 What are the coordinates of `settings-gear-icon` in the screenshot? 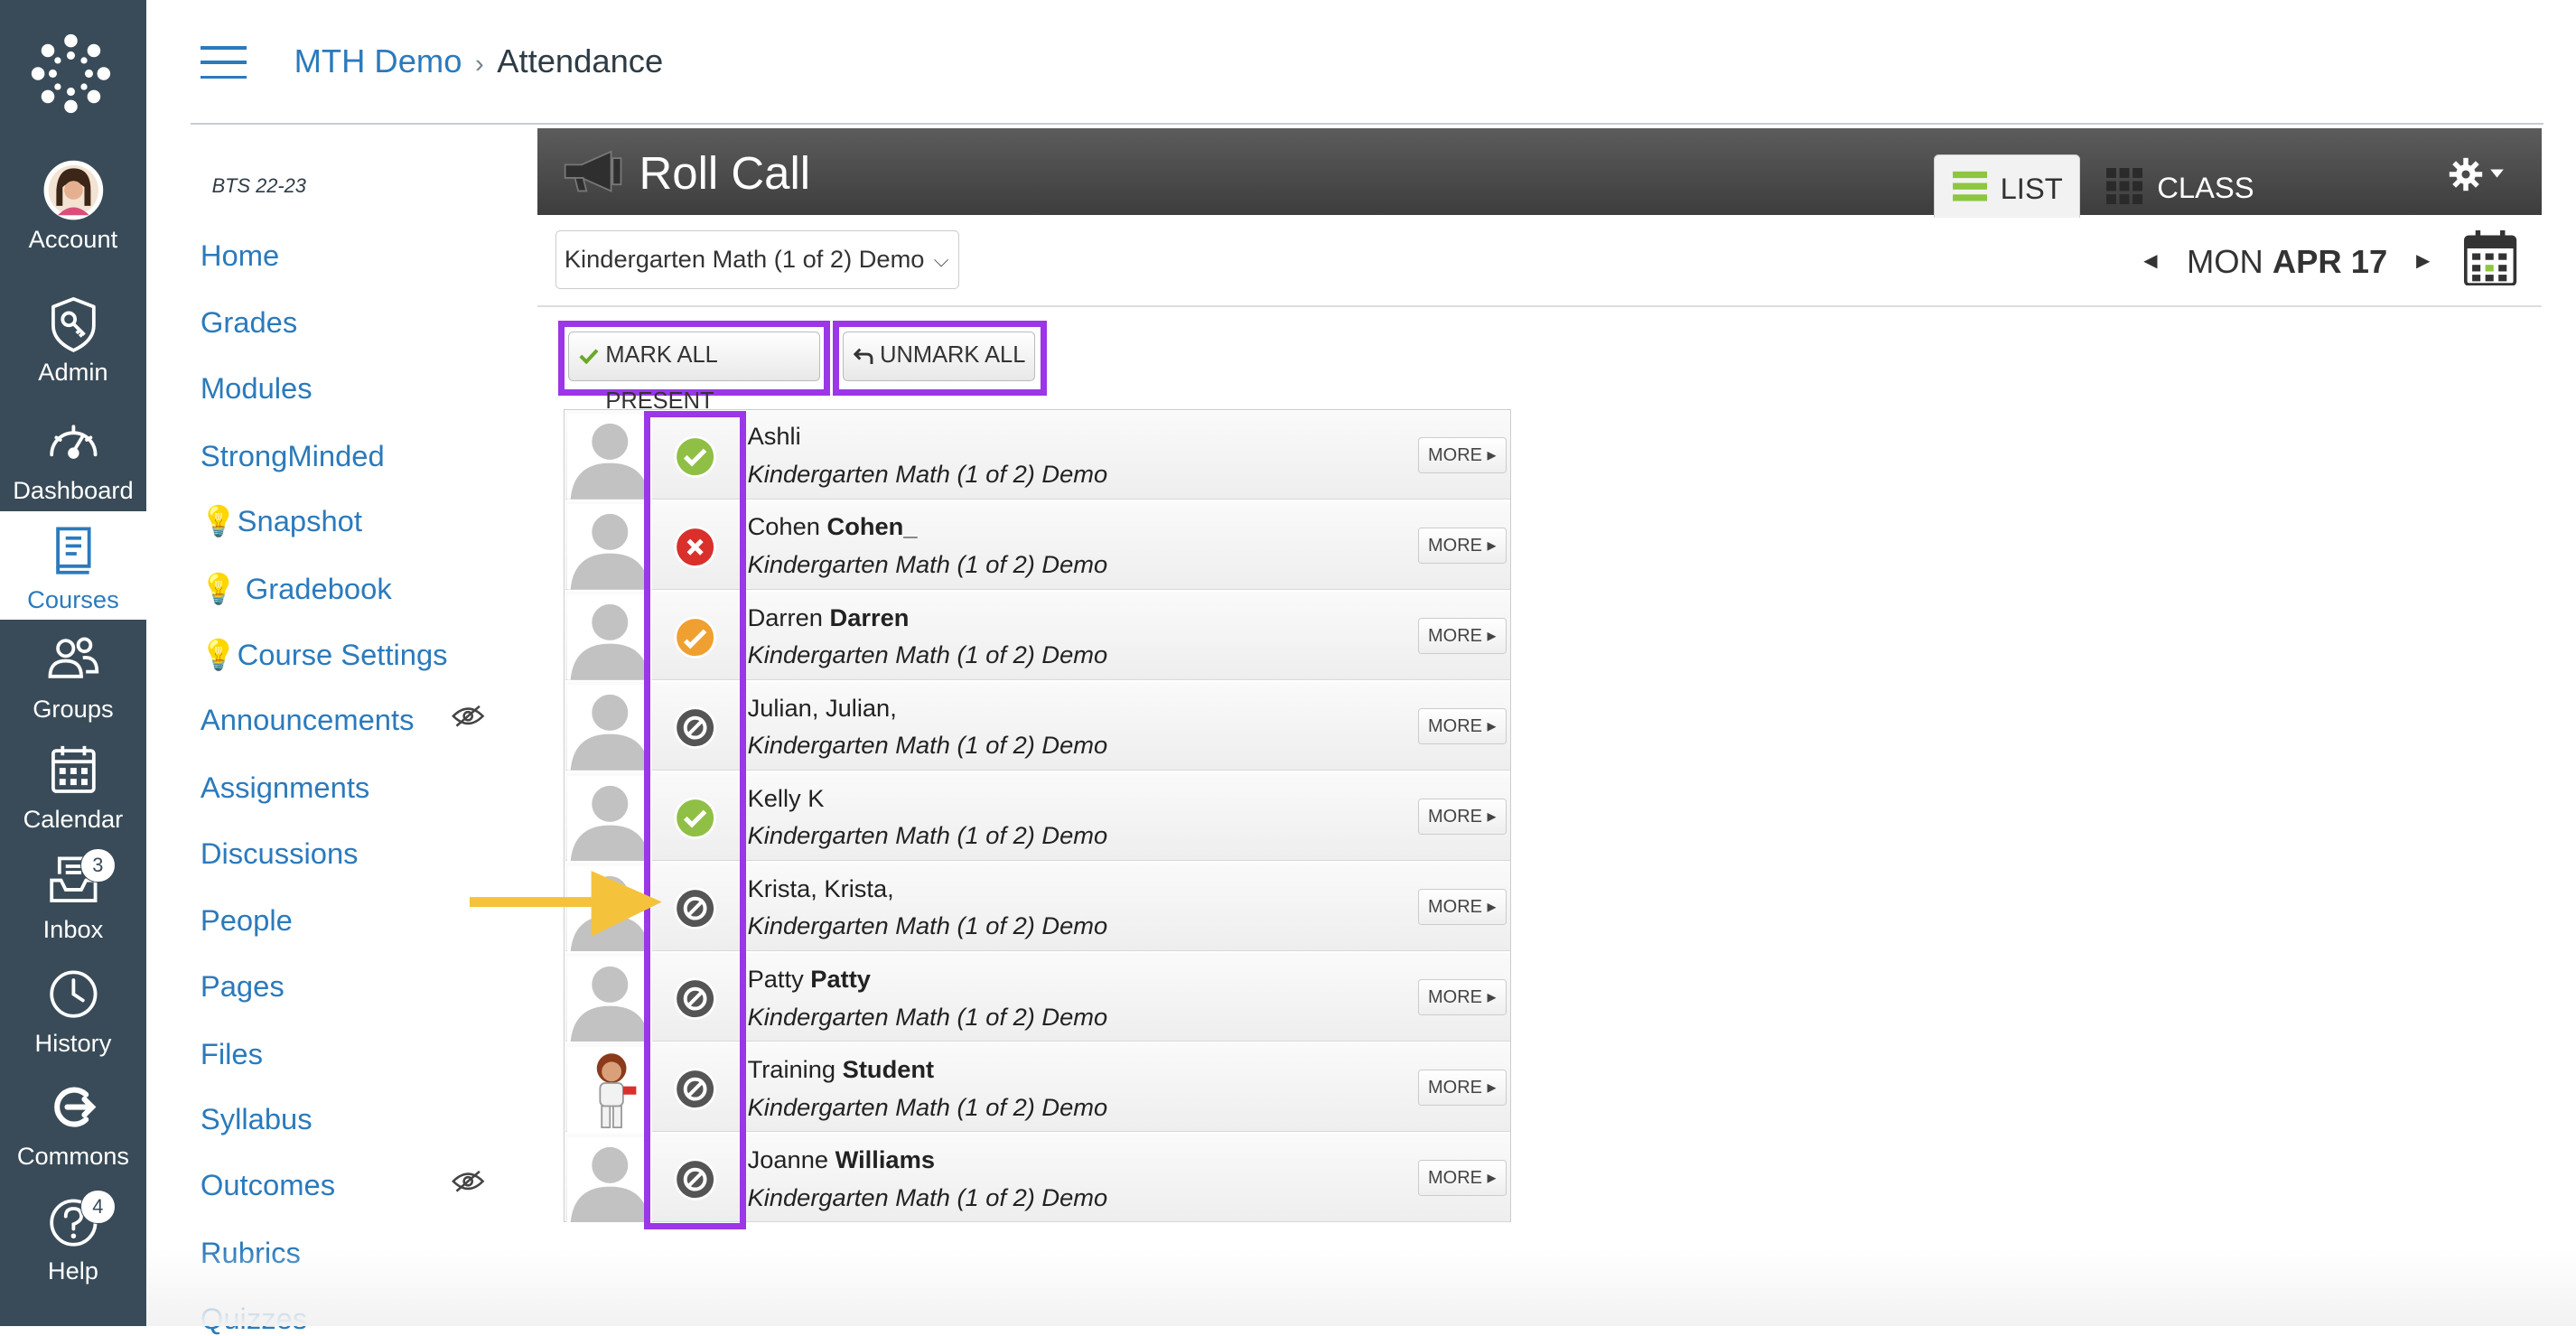 It's located at (2479, 174).